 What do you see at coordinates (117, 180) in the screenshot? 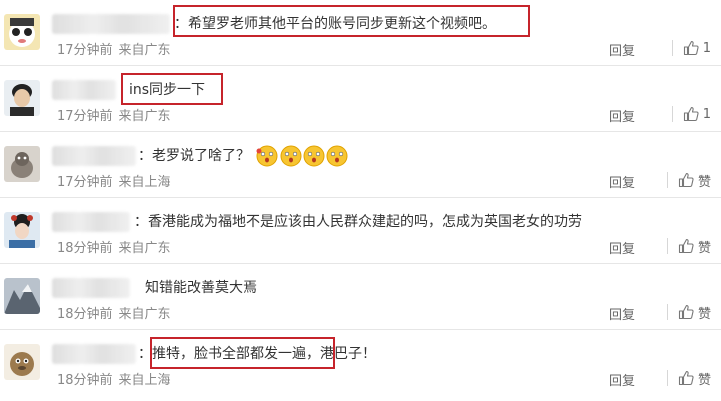
I see `comment-meta: 17分钟前 来自上海` at bounding box center [117, 180].